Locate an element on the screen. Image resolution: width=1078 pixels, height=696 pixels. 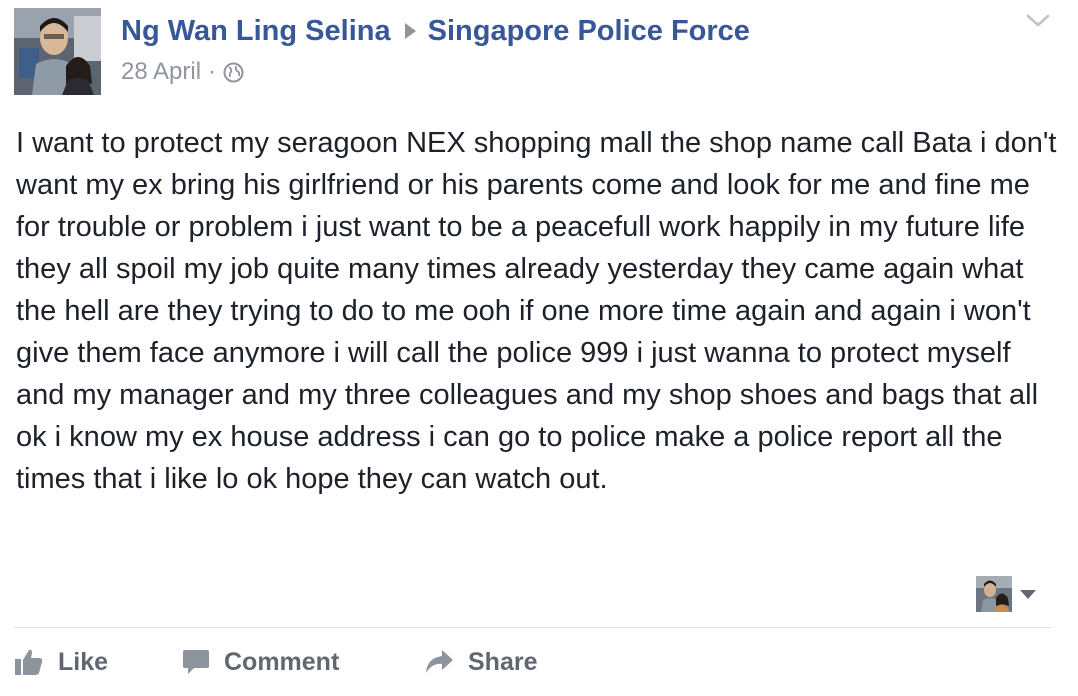
comment-bubble-icon is located at coordinates (196, 662).